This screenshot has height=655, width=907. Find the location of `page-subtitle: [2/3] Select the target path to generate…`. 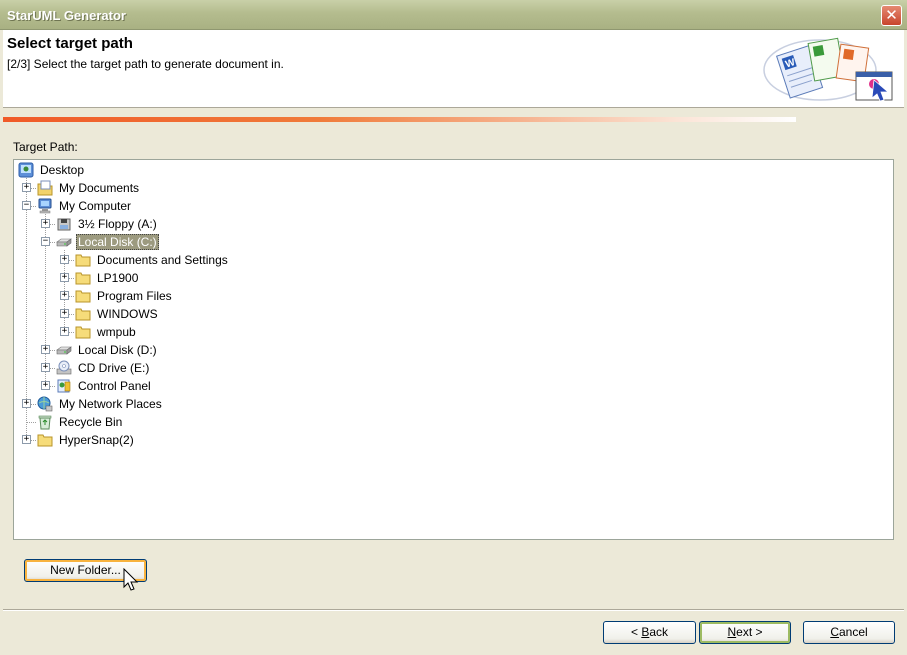

page-subtitle: [2/3] Select the target path to generate… is located at coordinates (145, 64).